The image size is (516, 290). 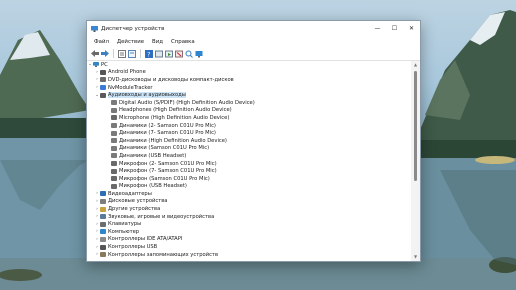 I want to click on vertical-scrollbar: ▲ ▼, so click(x=415, y=161).